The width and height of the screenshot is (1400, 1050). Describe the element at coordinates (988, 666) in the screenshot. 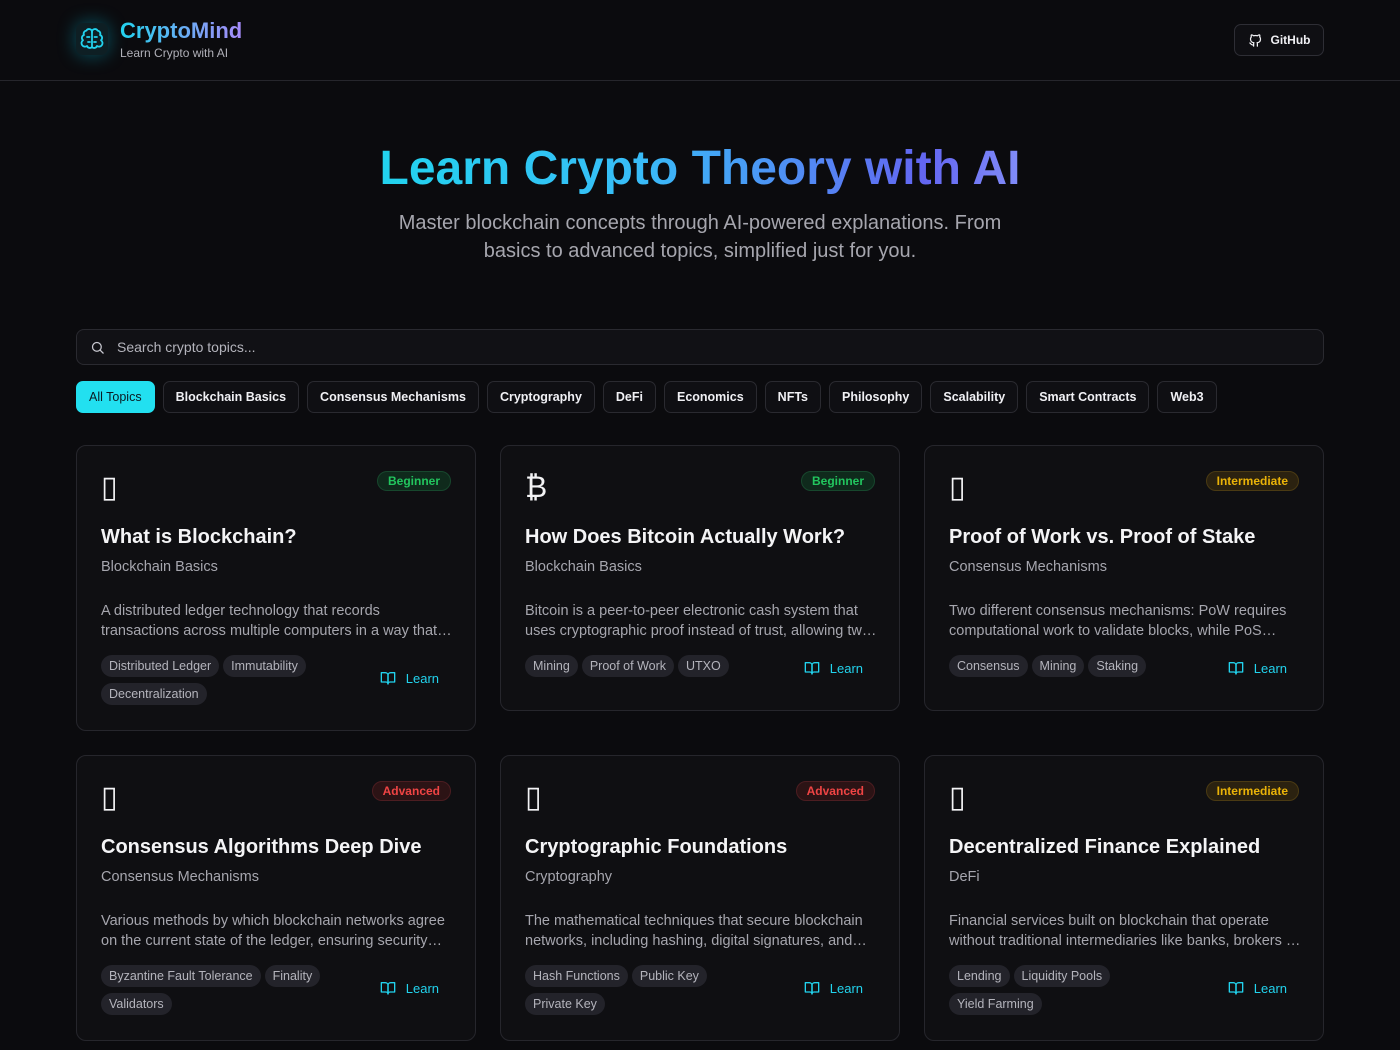

I see `topic-tag: Consensus` at that location.